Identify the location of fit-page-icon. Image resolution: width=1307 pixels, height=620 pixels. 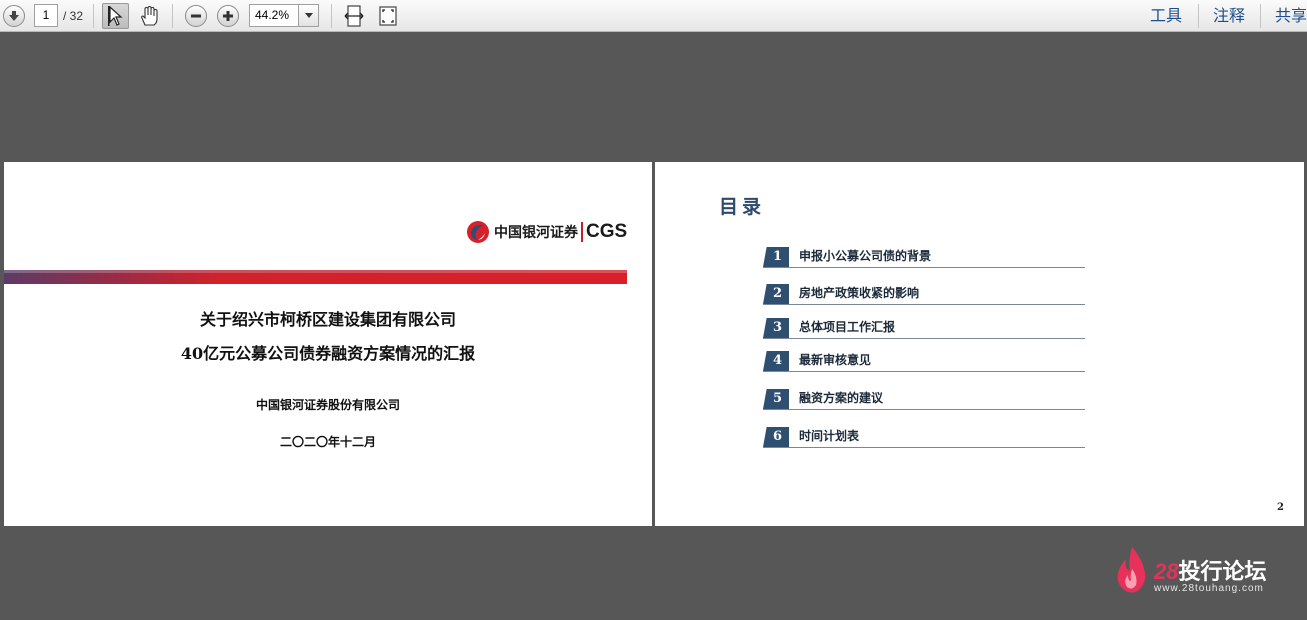
(388, 16).